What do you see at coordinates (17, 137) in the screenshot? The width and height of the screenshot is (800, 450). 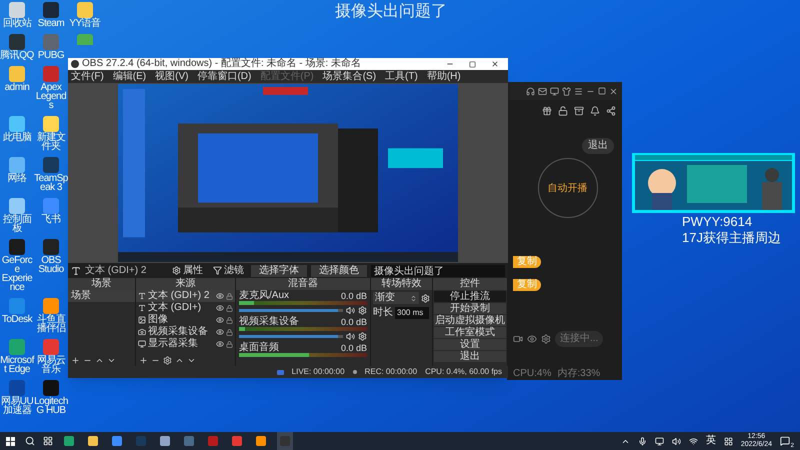 I see `icon-label: 此电脑` at bounding box center [17, 137].